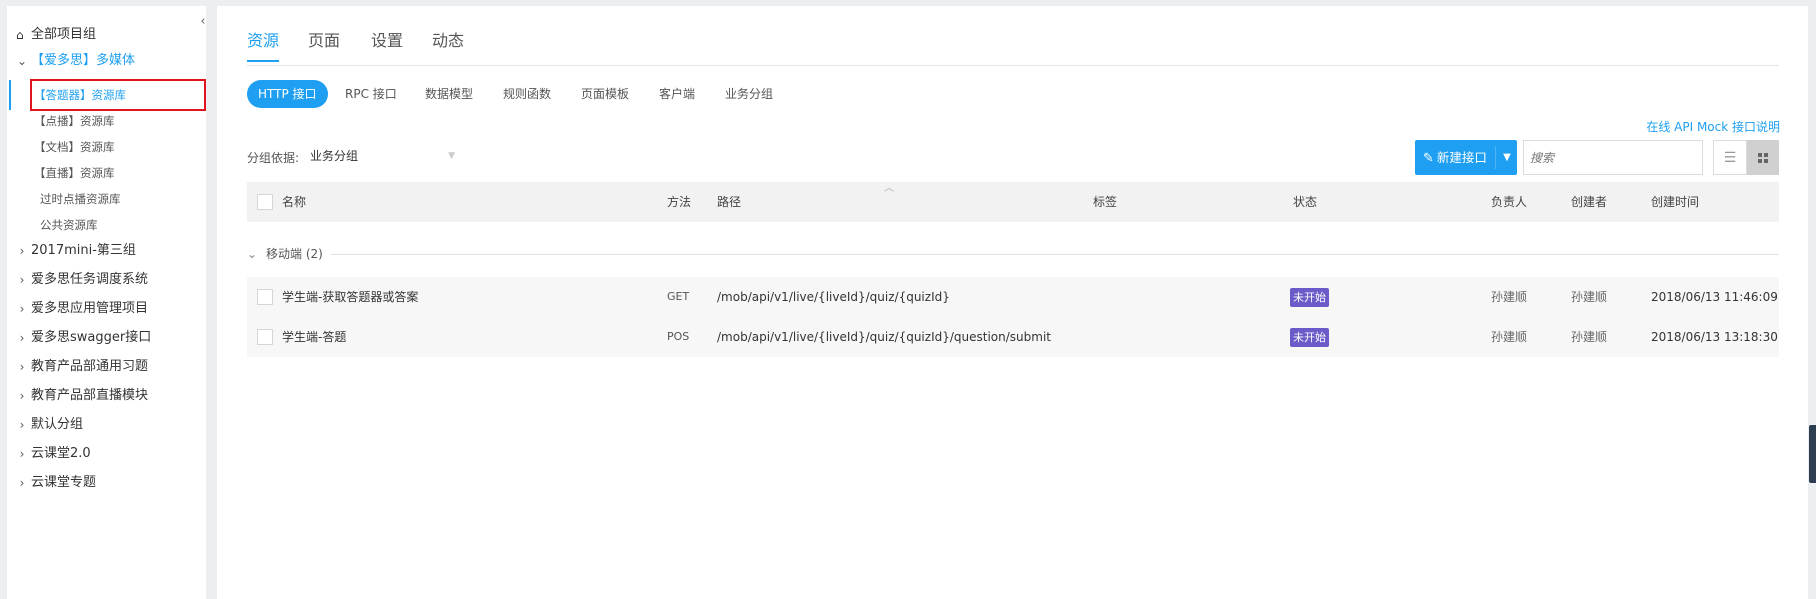 The height and width of the screenshot is (599, 1816). What do you see at coordinates (451, 156) in the screenshot?
I see `caret-down-icon: ▼` at bounding box center [451, 156].